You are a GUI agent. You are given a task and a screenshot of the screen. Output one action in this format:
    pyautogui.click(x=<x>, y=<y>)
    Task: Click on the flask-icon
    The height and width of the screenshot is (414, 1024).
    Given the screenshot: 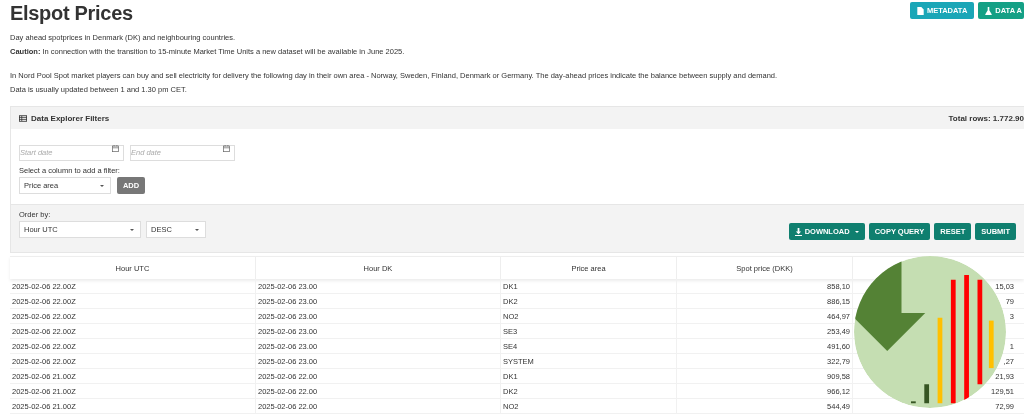 What is the action you would take?
    pyautogui.click(x=989, y=10)
    